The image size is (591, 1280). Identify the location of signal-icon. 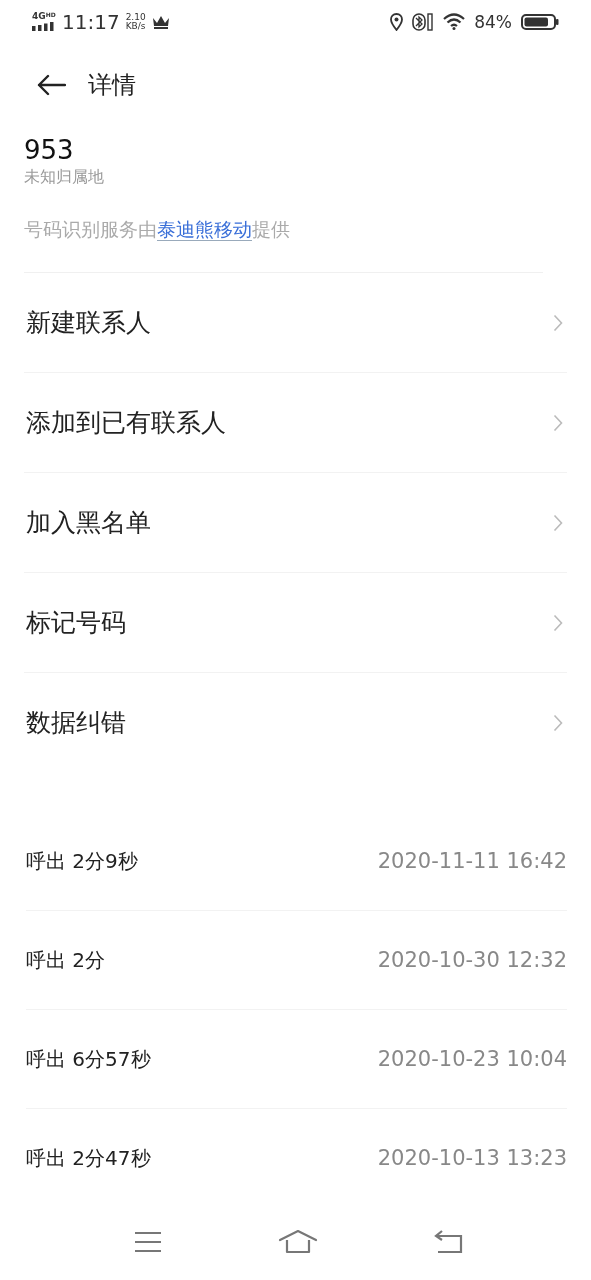
(44, 27).